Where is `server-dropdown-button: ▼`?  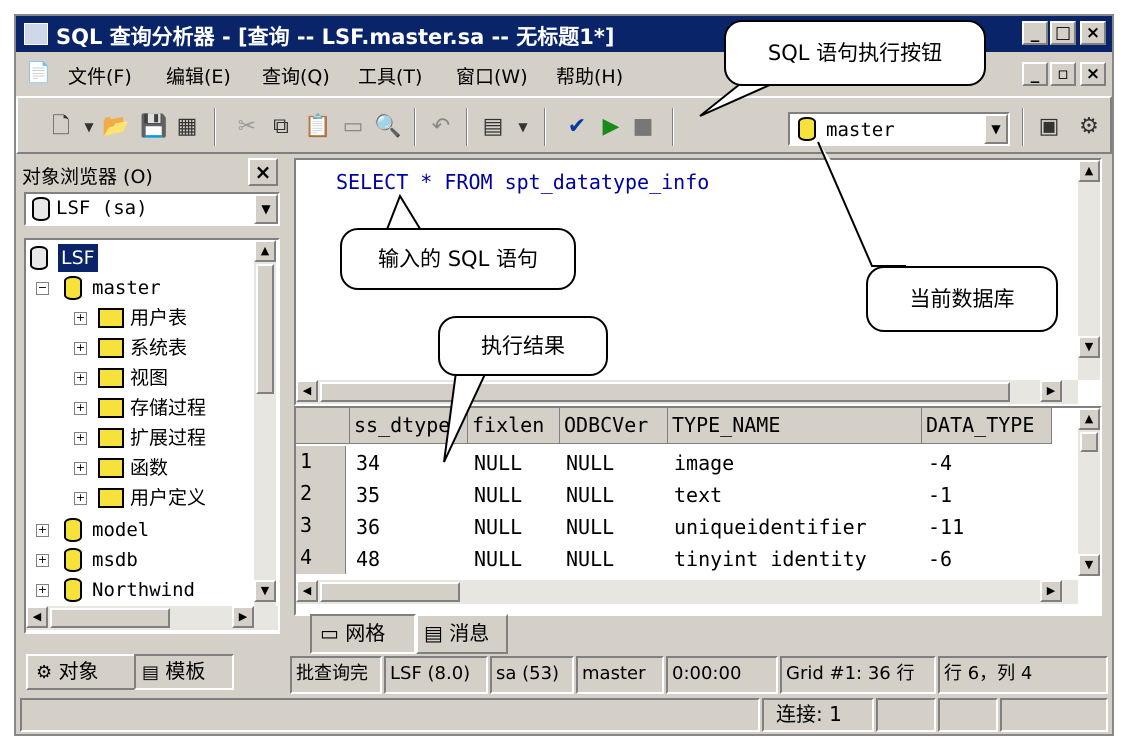 server-dropdown-button: ▼ is located at coordinates (266, 209).